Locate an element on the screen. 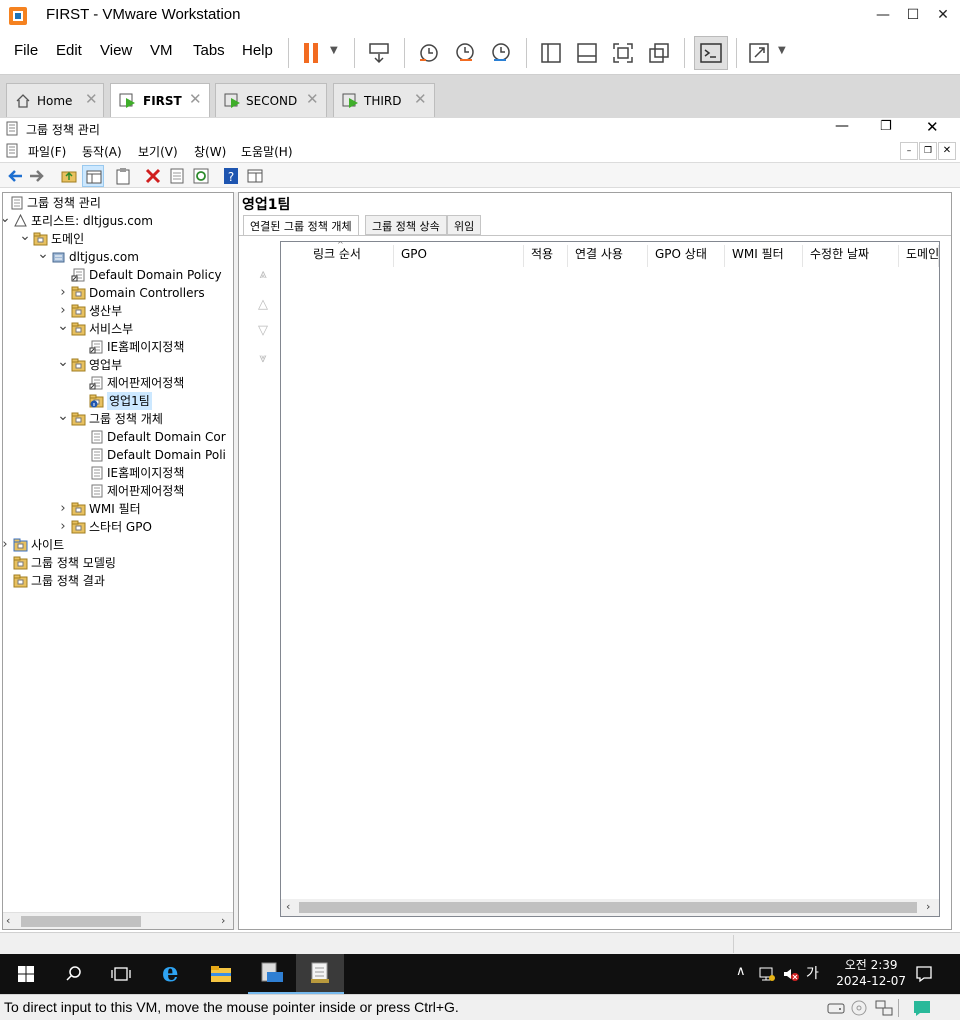  column-link-enabled: 연결 사용 is located at coordinates (608, 256).